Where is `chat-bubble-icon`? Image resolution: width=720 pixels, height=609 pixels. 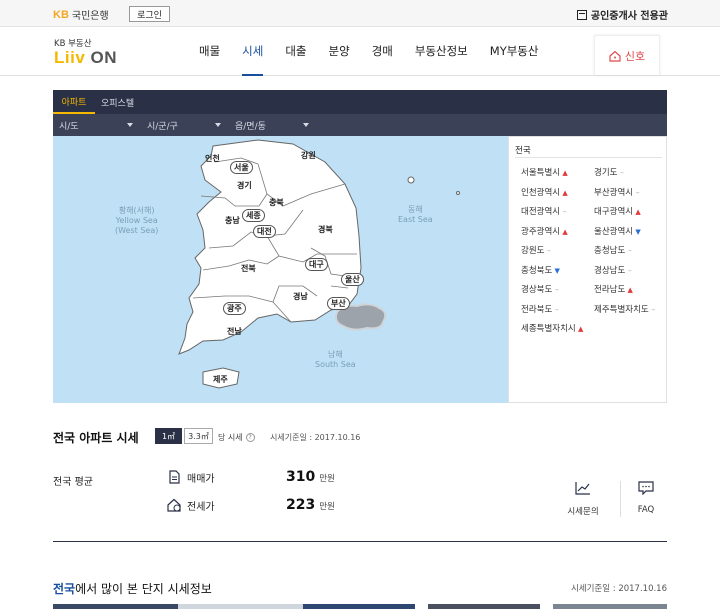
chat-bubble-icon is located at coordinates (646, 488).